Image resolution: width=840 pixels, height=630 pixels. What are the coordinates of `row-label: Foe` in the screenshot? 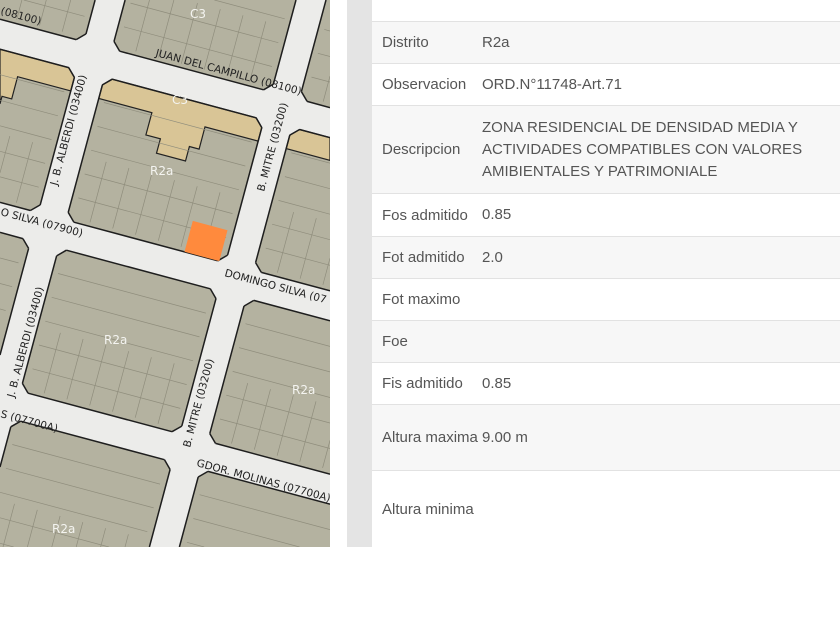 It's located at (395, 341).